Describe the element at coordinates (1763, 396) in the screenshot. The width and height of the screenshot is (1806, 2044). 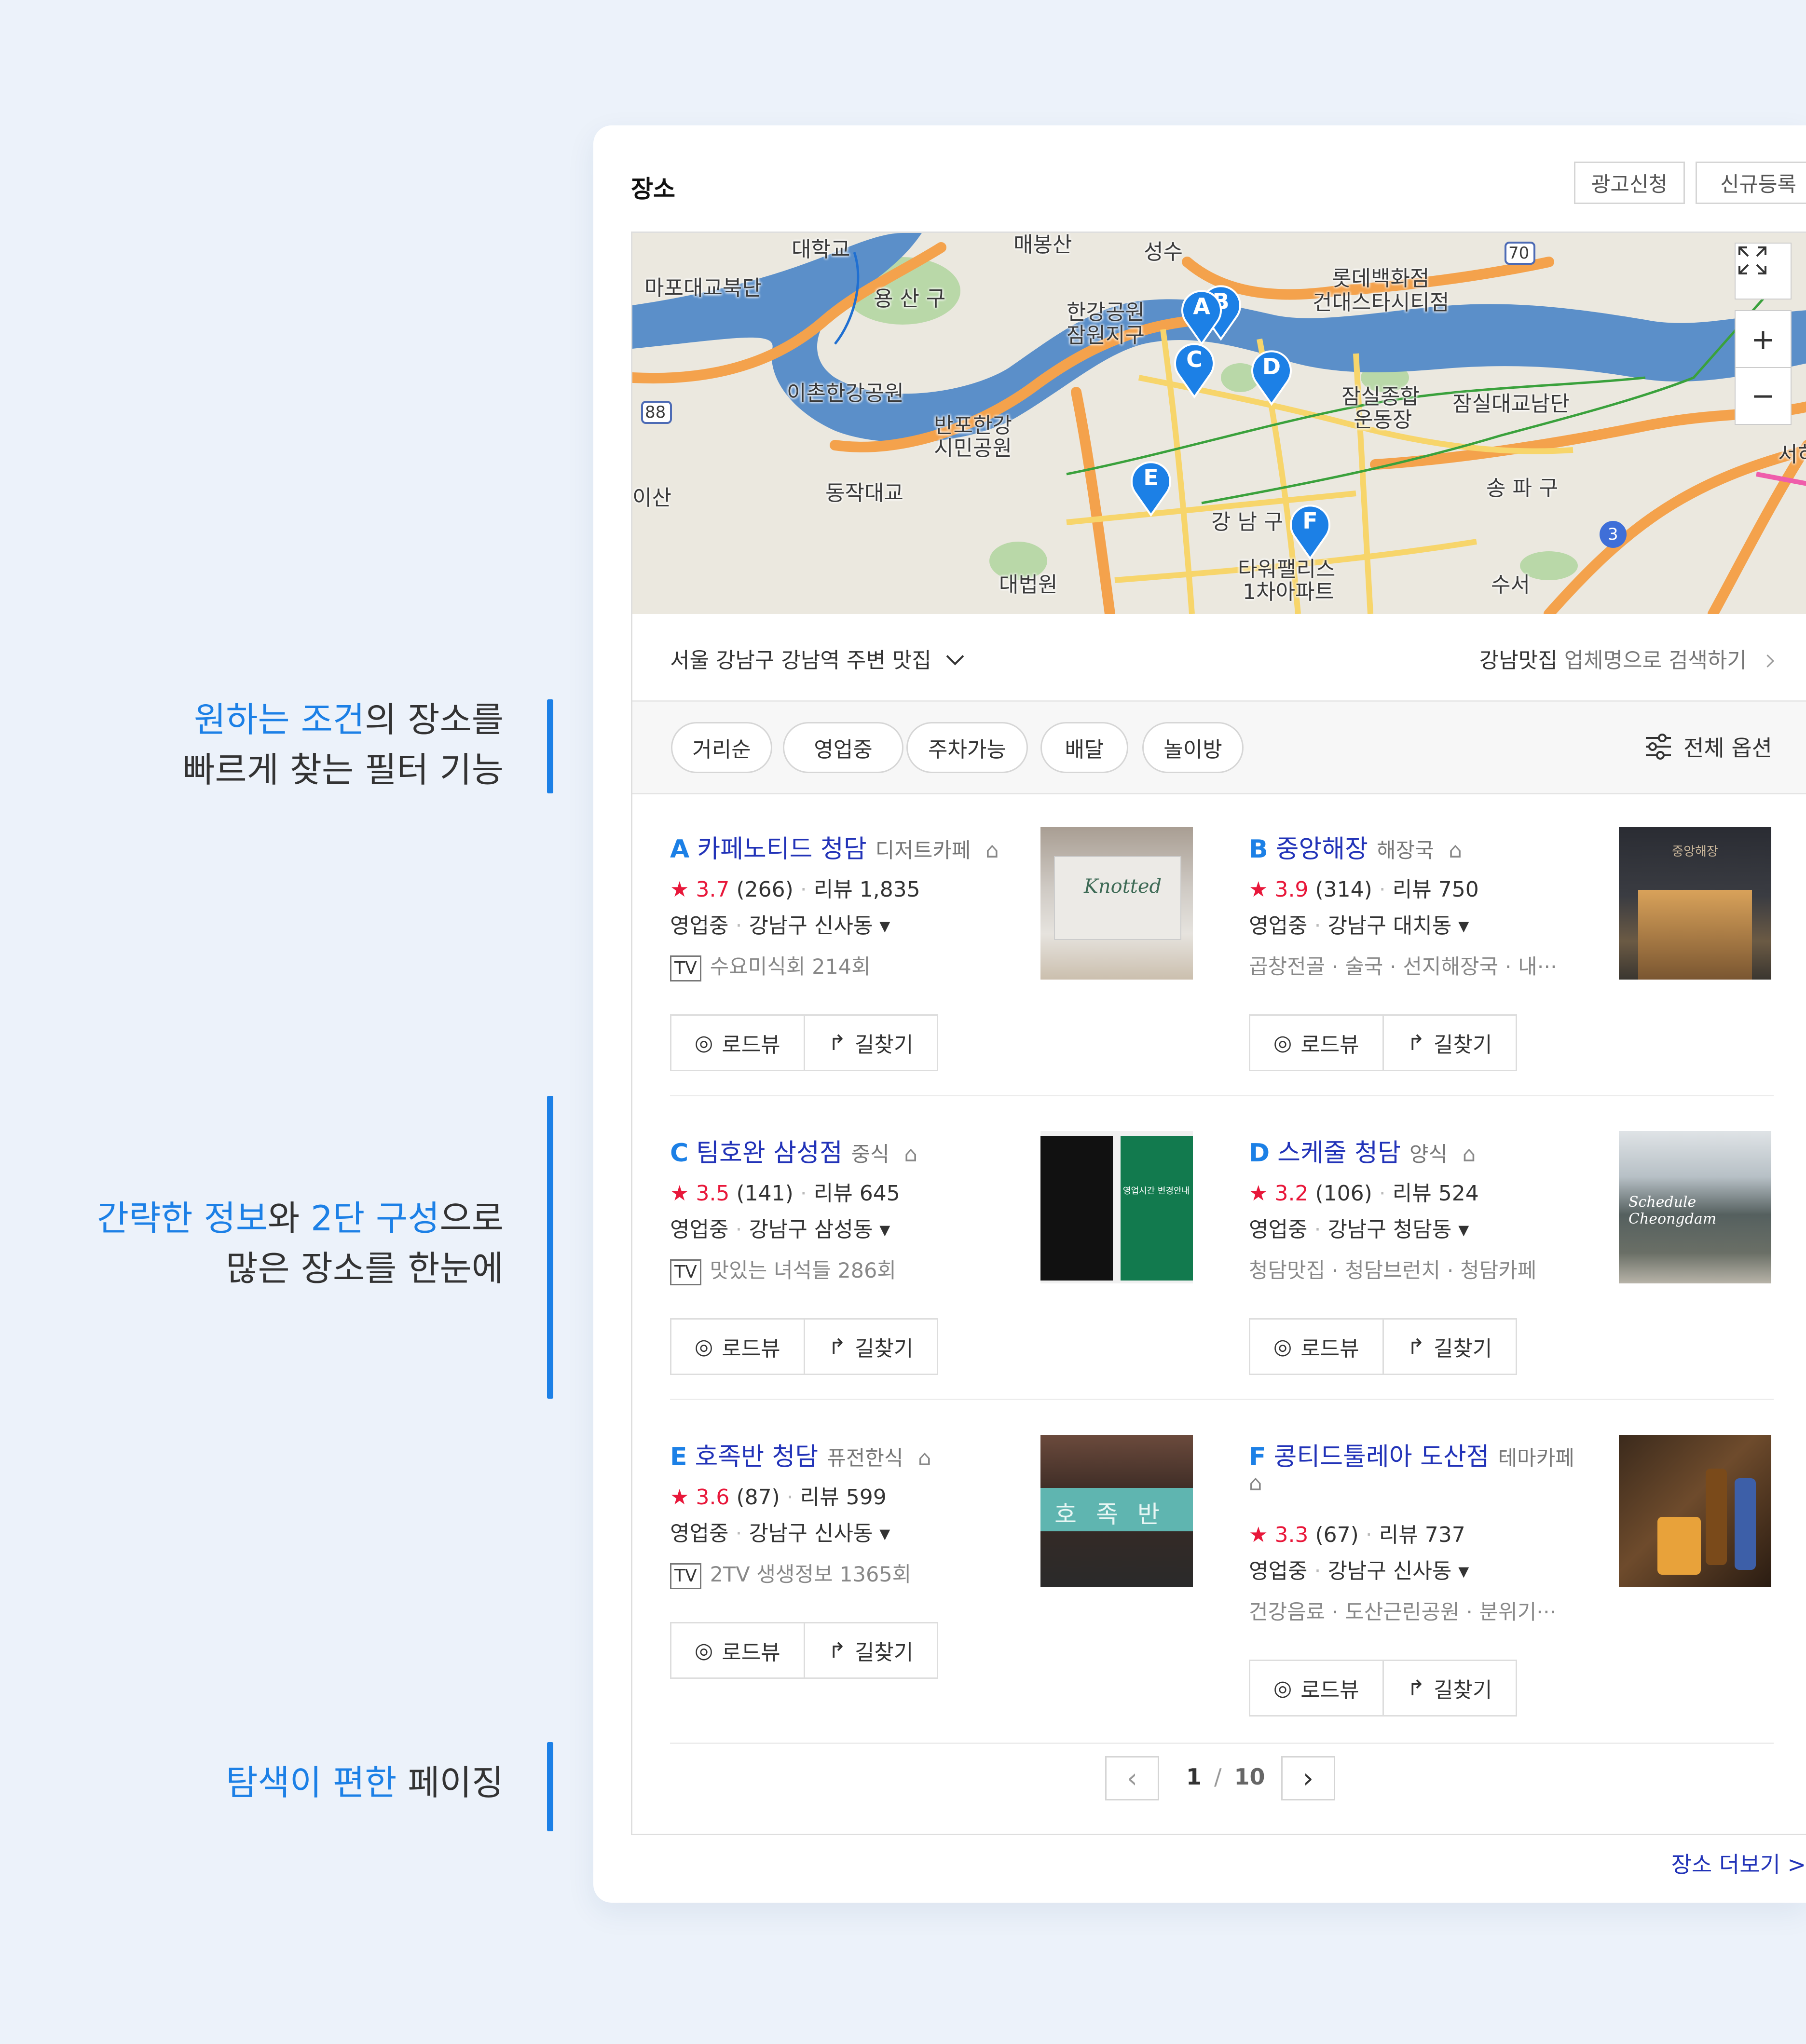
I see `map-zoom-out-button: −` at that location.